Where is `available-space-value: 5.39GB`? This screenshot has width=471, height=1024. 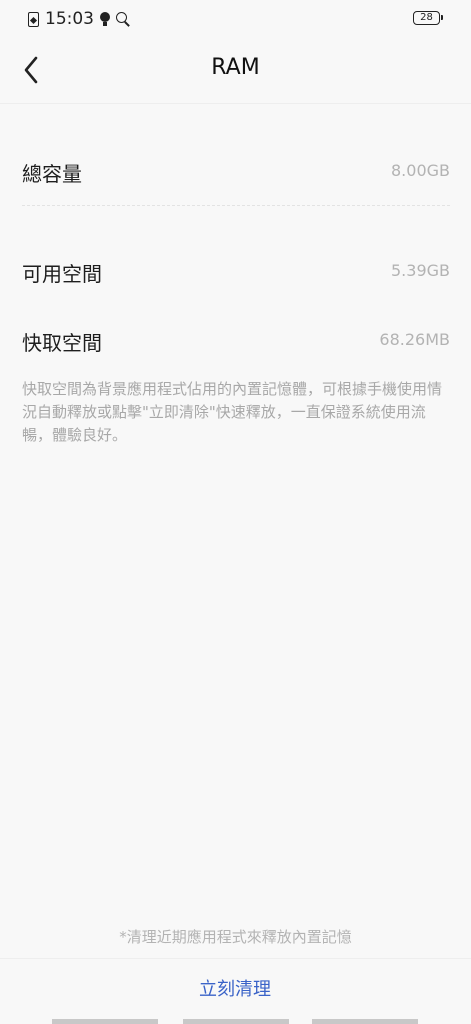 available-space-value: 5.39GB is located at coordinates (420, 270).